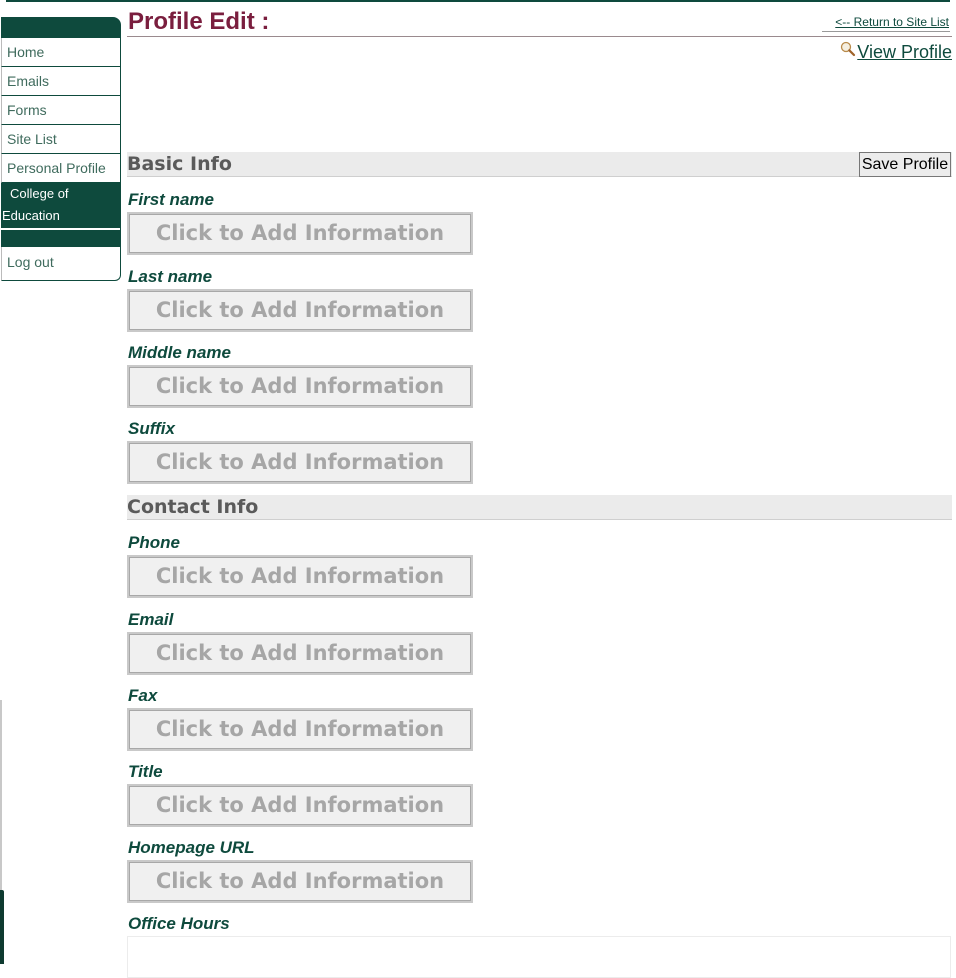 The image size is (956, 978). What do you see at coordinates (151, 428) in the screenshot?
I see `suffix-label: Suffix` at bounding box center [151, 428].